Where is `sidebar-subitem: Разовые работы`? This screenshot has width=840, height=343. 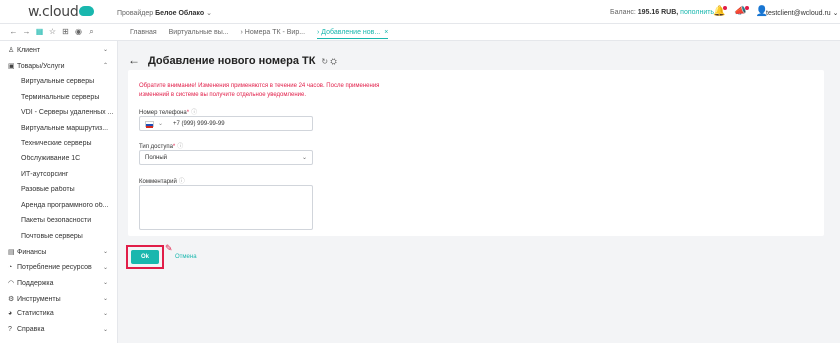 sidebar-subitem: Разовые работы is located at coordinates (67, 192).